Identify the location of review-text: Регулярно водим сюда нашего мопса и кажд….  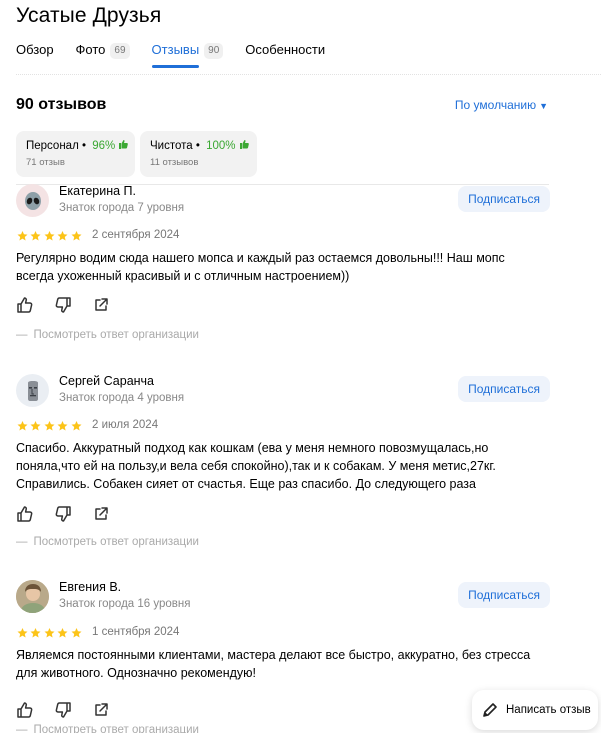
(260, 267).